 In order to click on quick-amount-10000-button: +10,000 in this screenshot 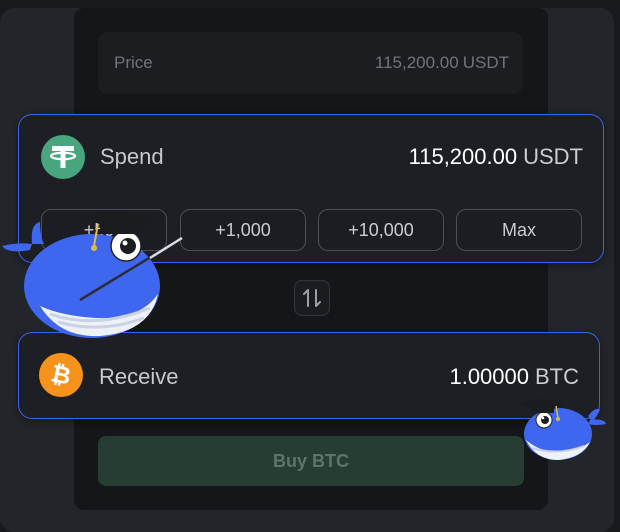, I will do `click(381, 230)`.